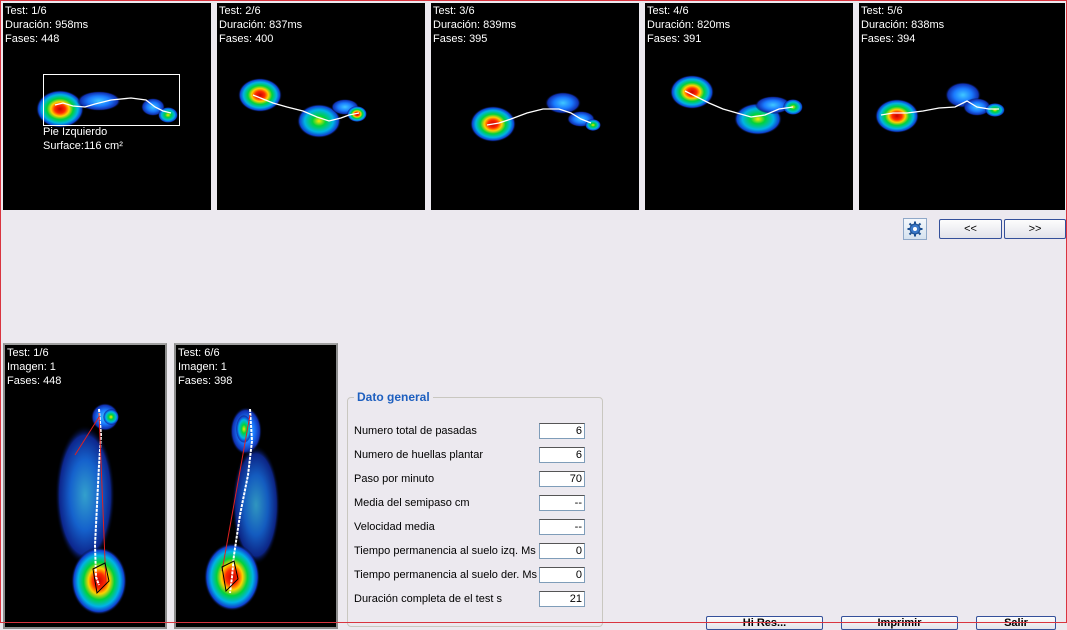 The width and height of the screenshot is (1067, 630). I want to click on test-duration: Duración: 958ms, so click(47, 25).